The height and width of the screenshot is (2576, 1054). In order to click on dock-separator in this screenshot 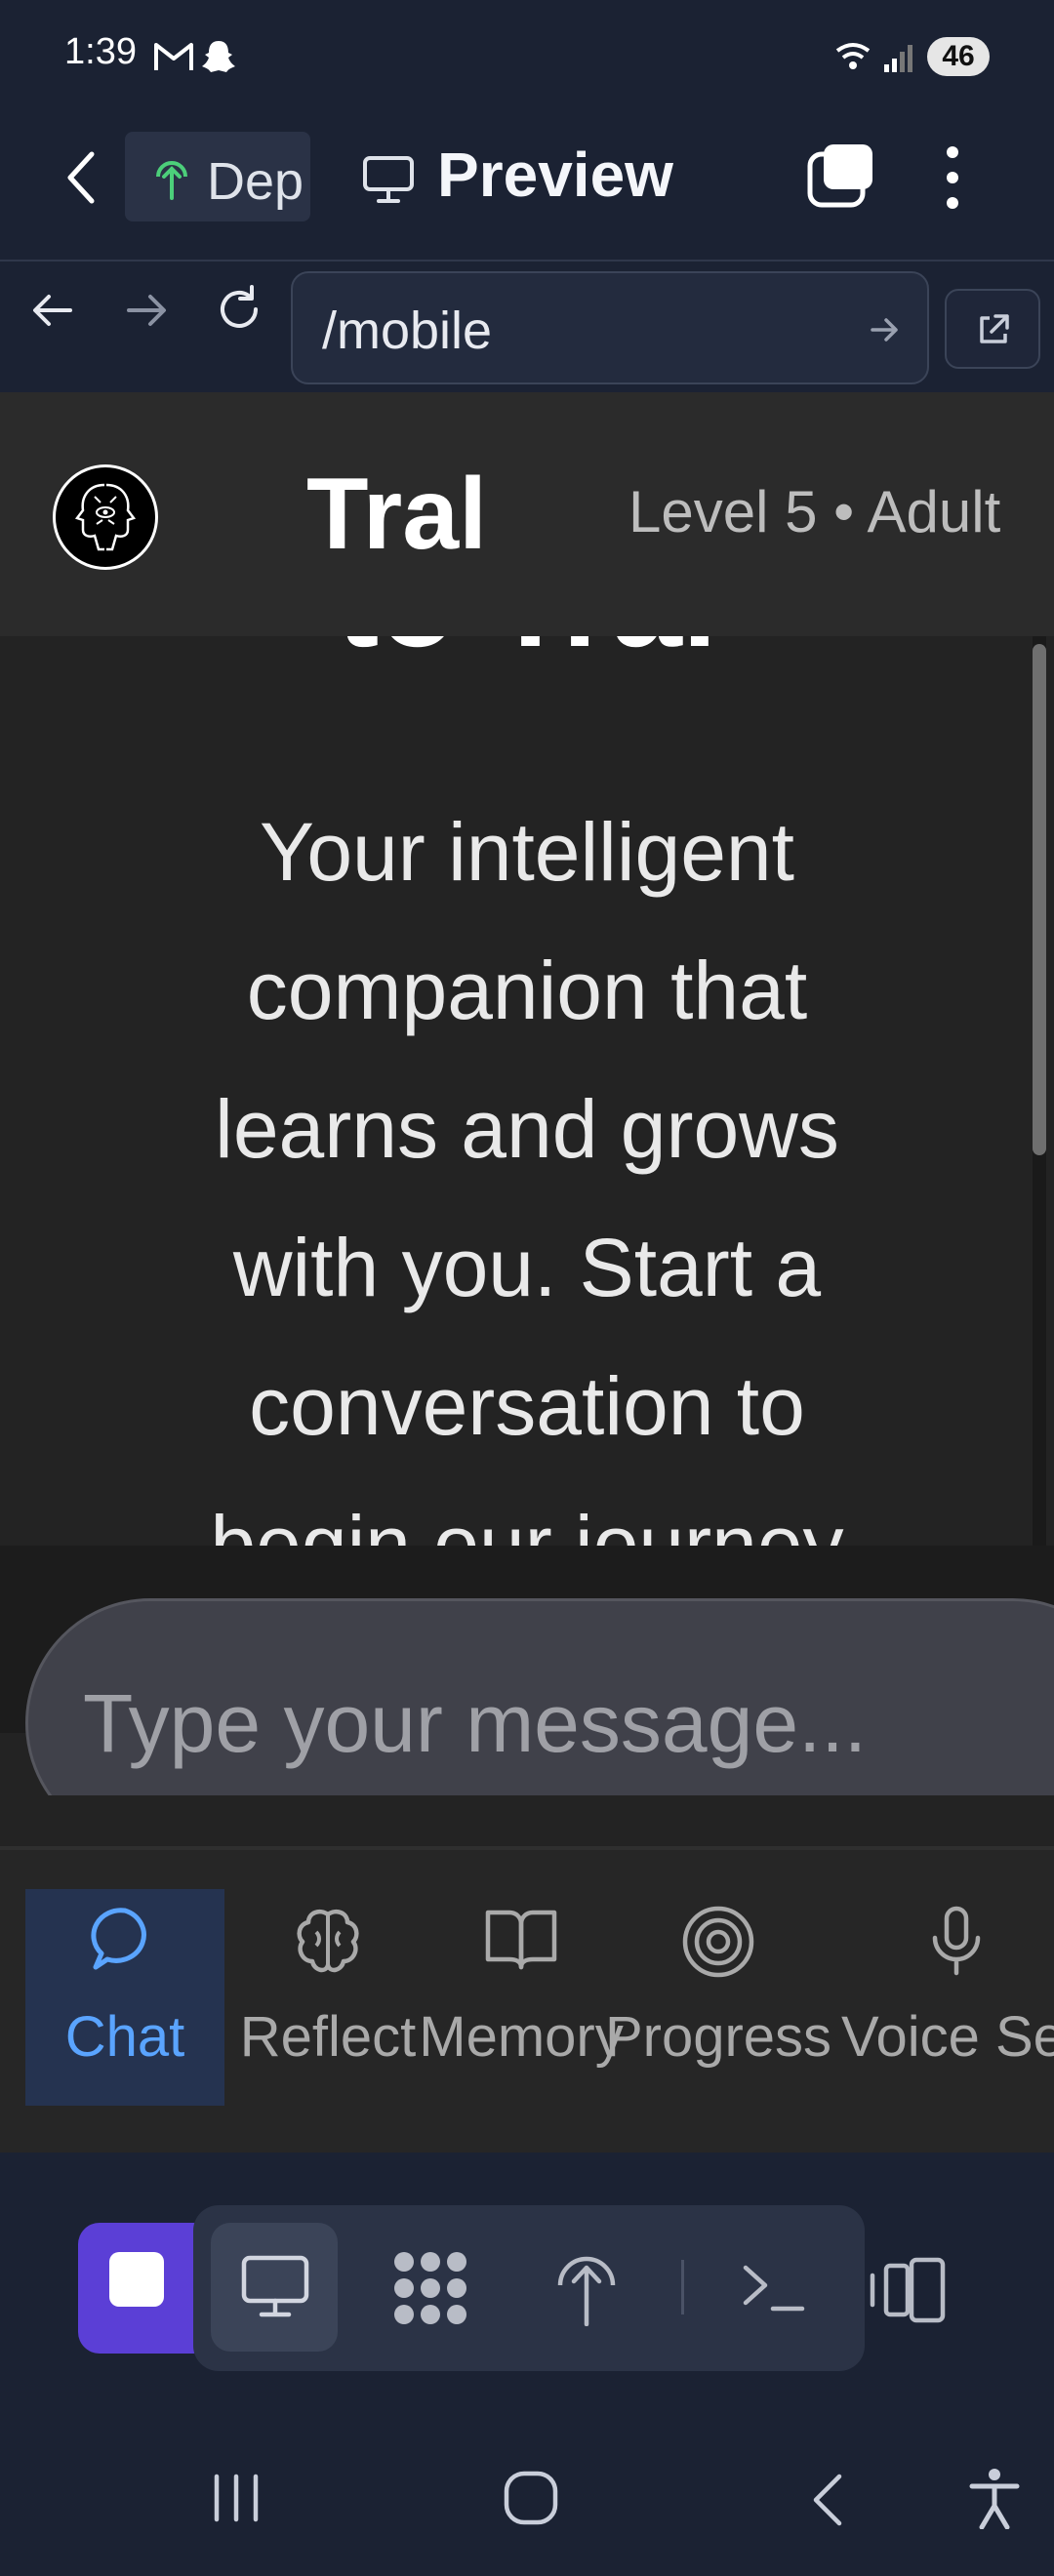, I will do `click(683, 2287)`.